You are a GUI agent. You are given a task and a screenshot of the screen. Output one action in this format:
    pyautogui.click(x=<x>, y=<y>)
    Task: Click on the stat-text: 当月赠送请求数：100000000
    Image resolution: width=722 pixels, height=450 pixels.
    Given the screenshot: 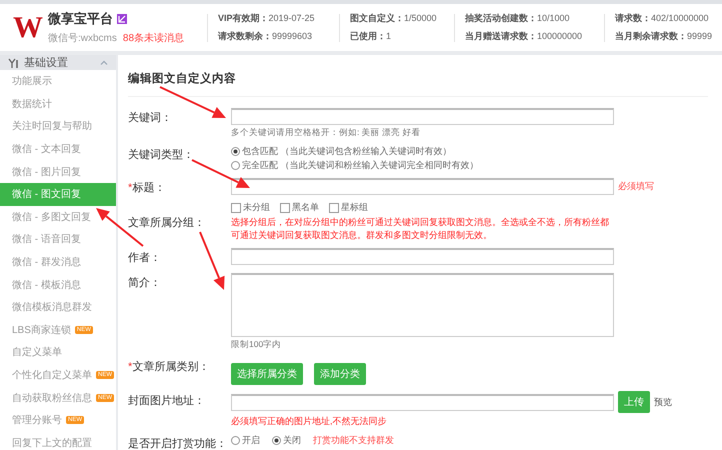 What is the action you would take?
    pyautogui.click(x=524, y=36)
    